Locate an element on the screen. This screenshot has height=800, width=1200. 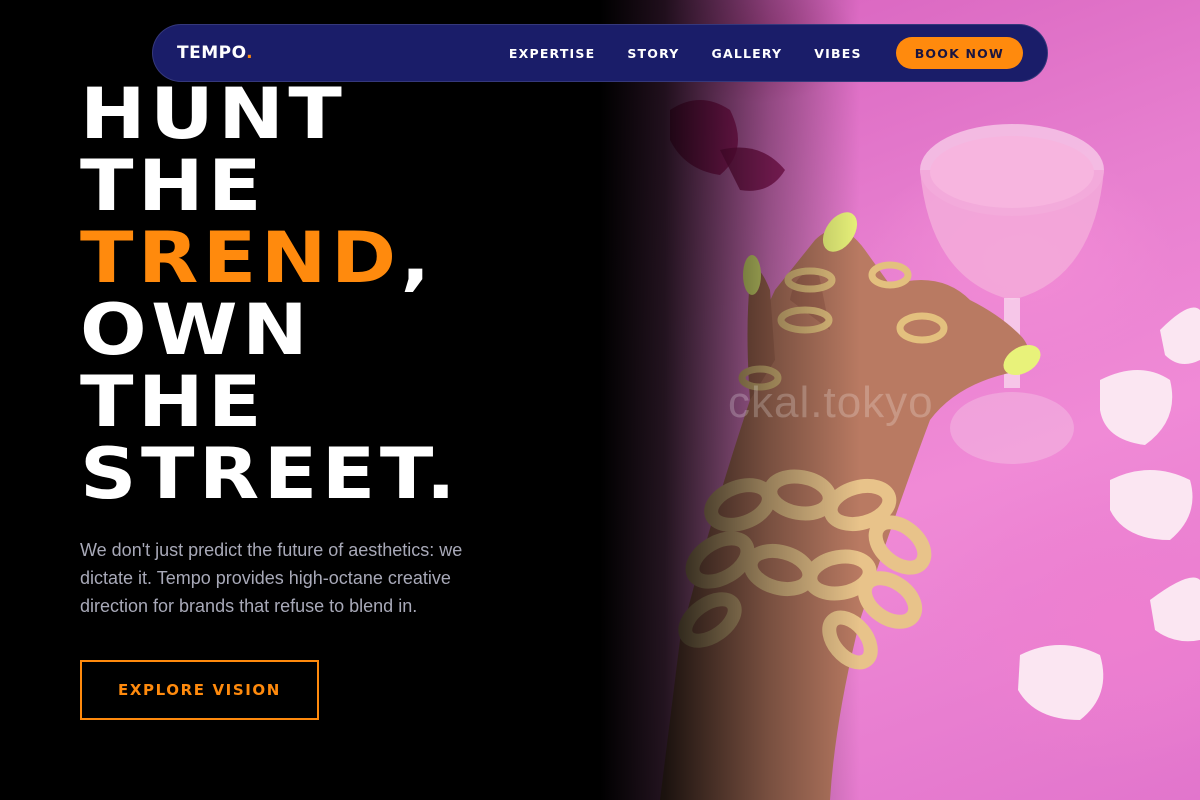
book-now-button: BOOK NOW is located at coordinates (959, 53).